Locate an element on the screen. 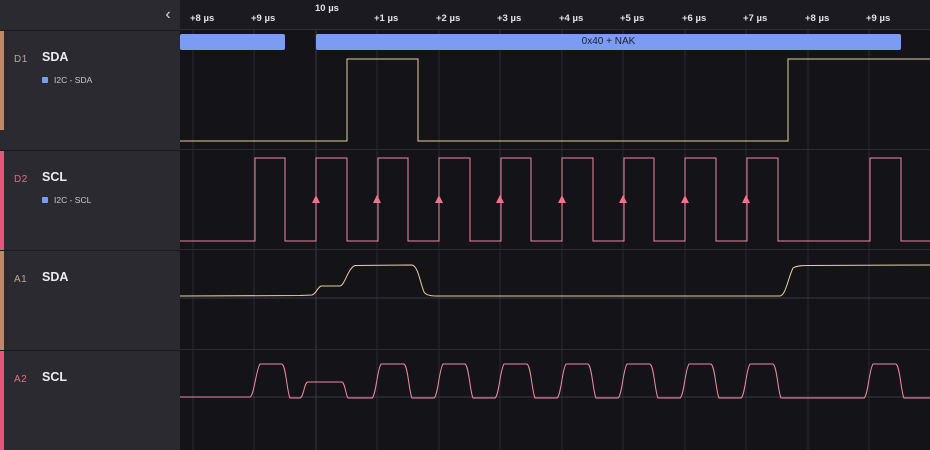 The image size is (930, 450). analyzer-tag: I2C - SCL is located at coordinates (66, 200).